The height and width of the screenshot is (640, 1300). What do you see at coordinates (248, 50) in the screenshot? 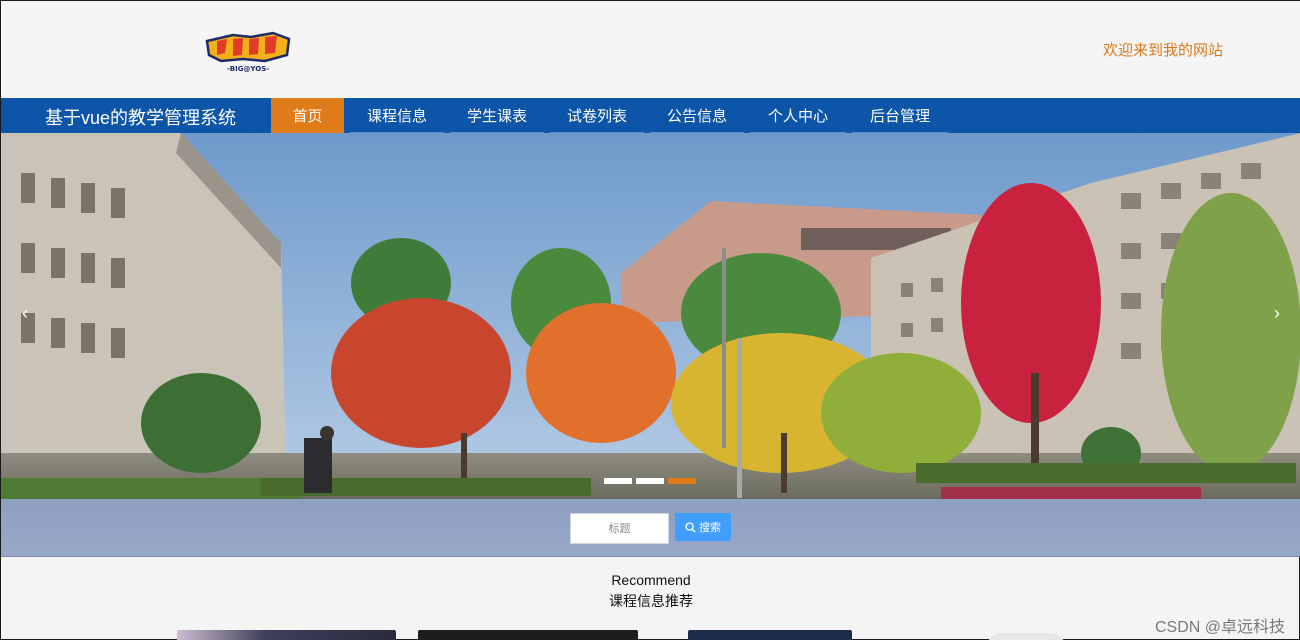
I see `site-logo: -BIG@YOS-` at bounding box center [248, 50].